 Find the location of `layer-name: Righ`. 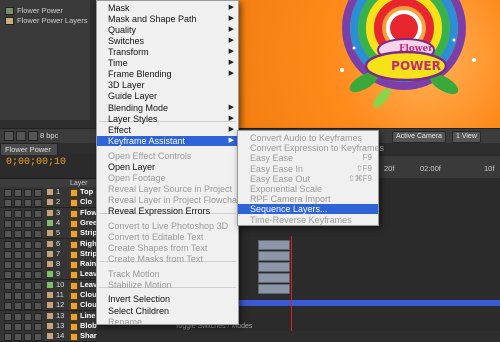

layer-name: Righ is located at coordinates (88, 244).